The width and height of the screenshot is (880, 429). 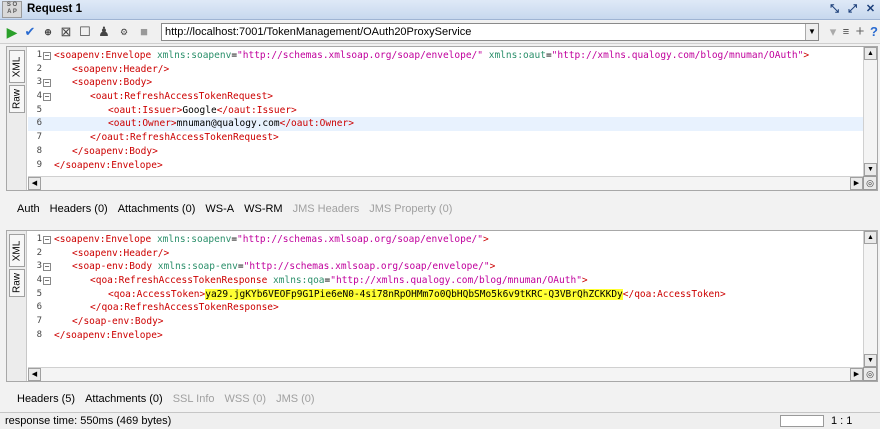 I want to click on run-icon: ▶, so click(x=12, y=32).